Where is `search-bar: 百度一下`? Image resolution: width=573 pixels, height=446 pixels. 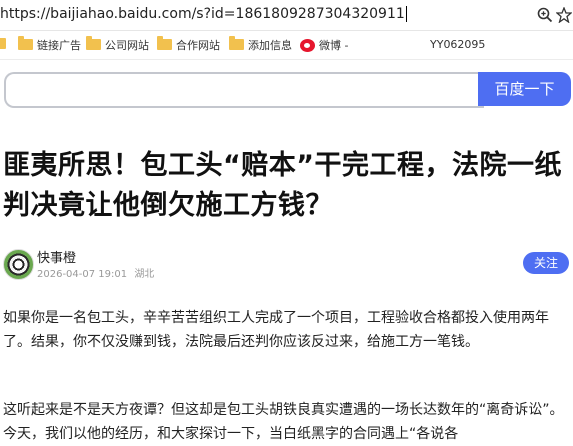
search-bar: 百度一下 is located at coordinates (287, 90).